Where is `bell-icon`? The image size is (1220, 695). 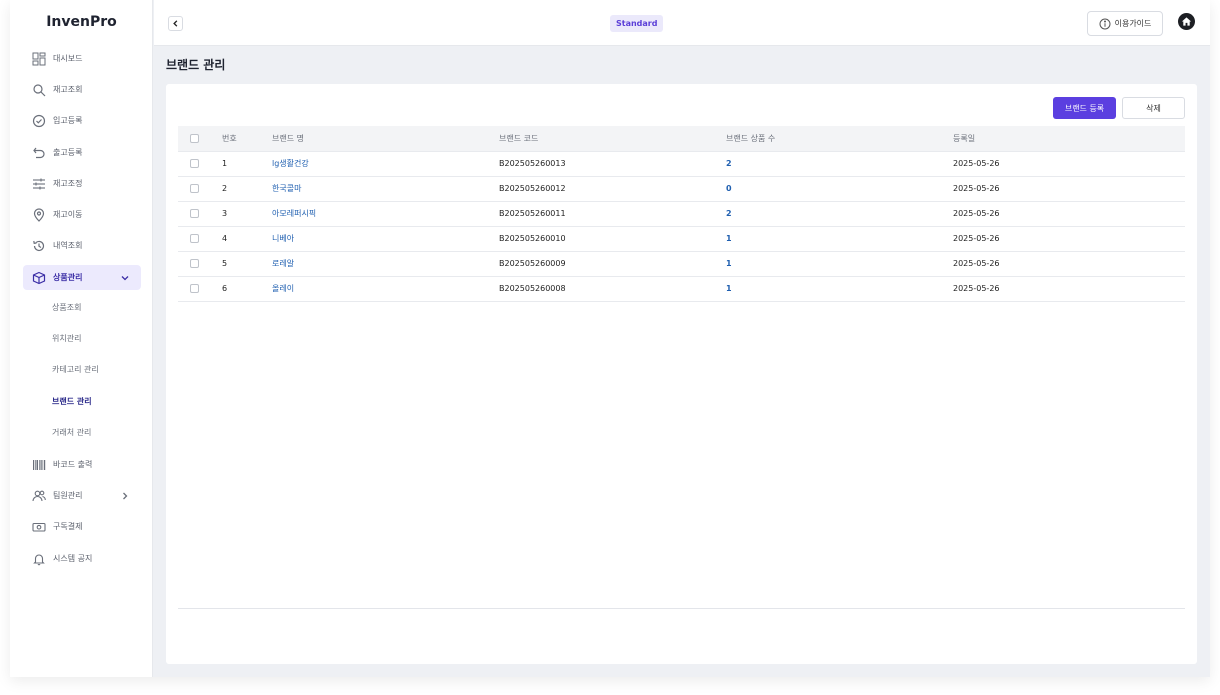
bell-icon is located at coordinates (39, 559).